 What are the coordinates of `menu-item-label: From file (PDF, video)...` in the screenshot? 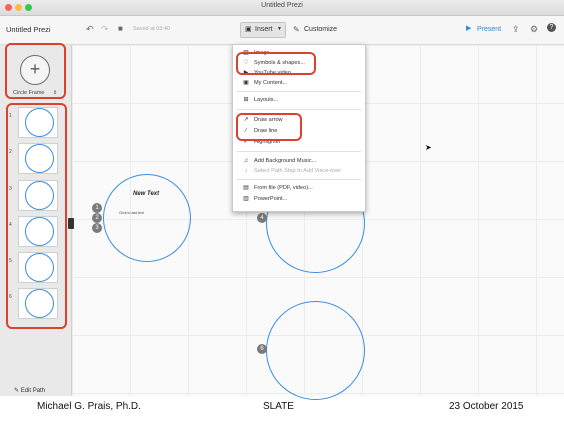 It's located at (283, 188).